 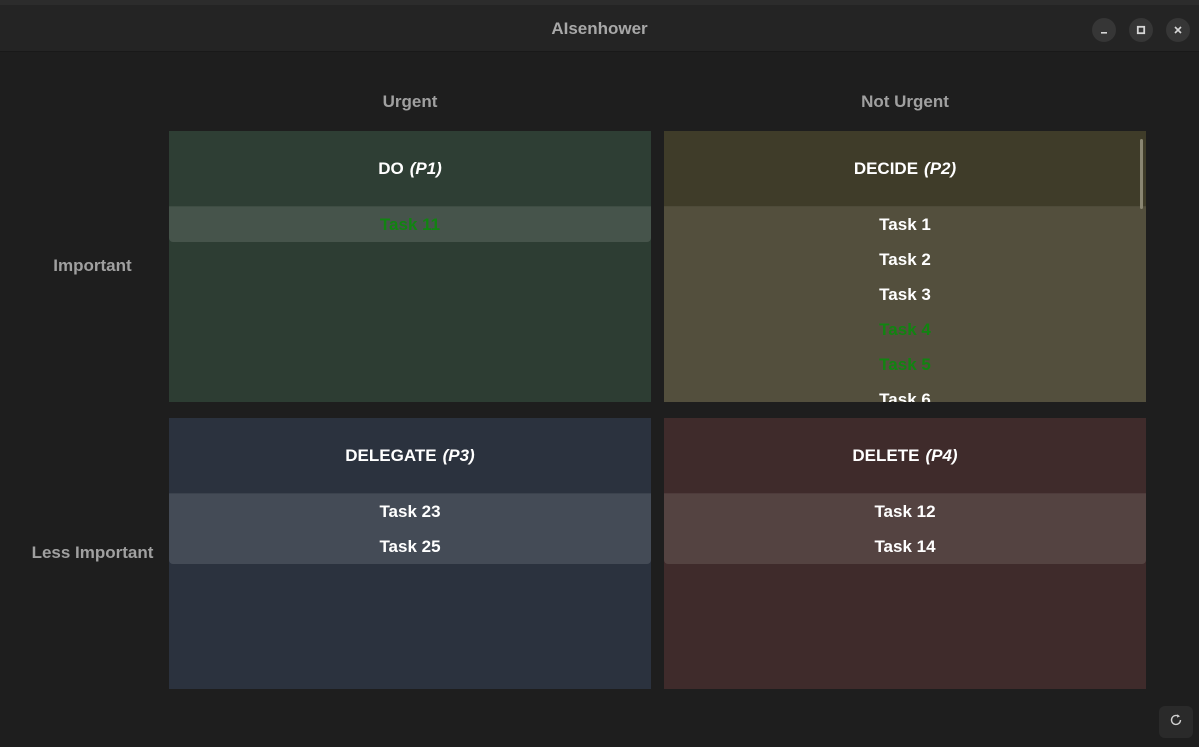 I want to click on scrollbar, so click(x=1141, y=174).